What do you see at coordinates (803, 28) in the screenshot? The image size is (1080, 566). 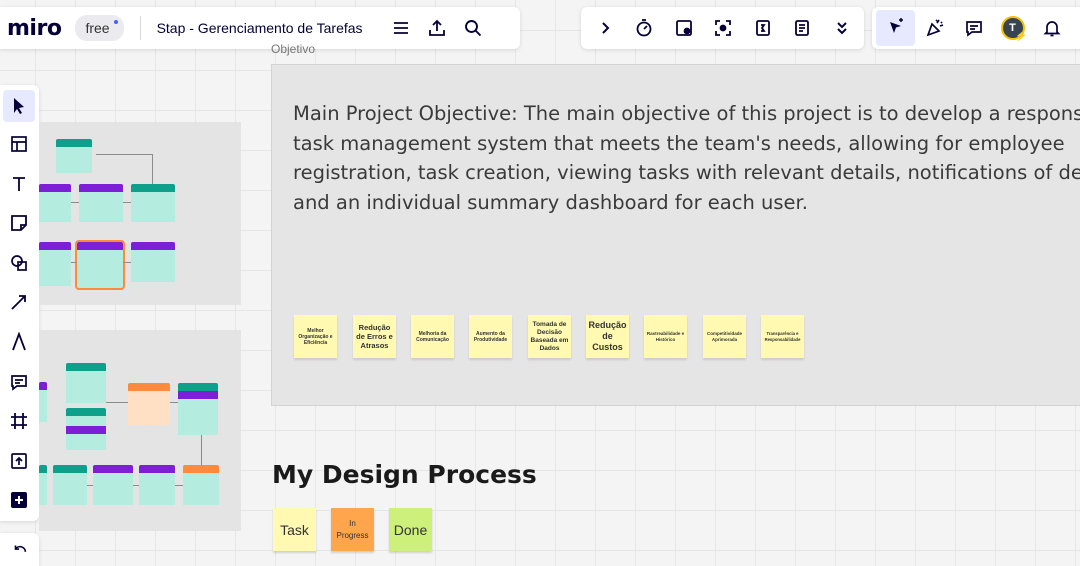 I see `notes-icon` at bounding box center [803, 28].